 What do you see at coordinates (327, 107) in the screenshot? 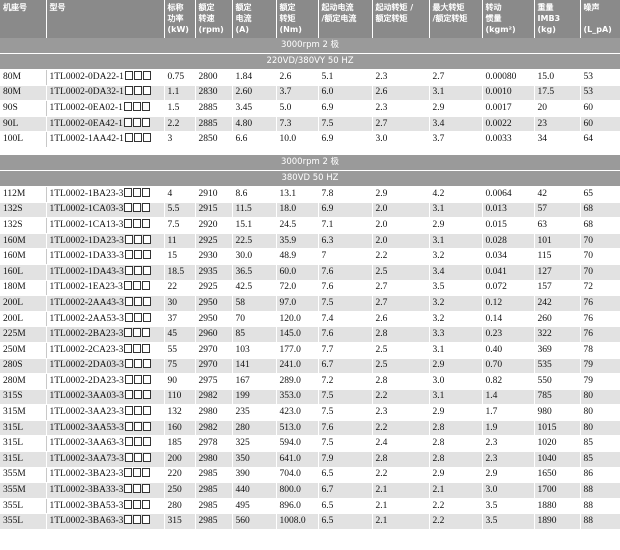
I see `cell-value: 6.9` at bounding box center [327, 107].